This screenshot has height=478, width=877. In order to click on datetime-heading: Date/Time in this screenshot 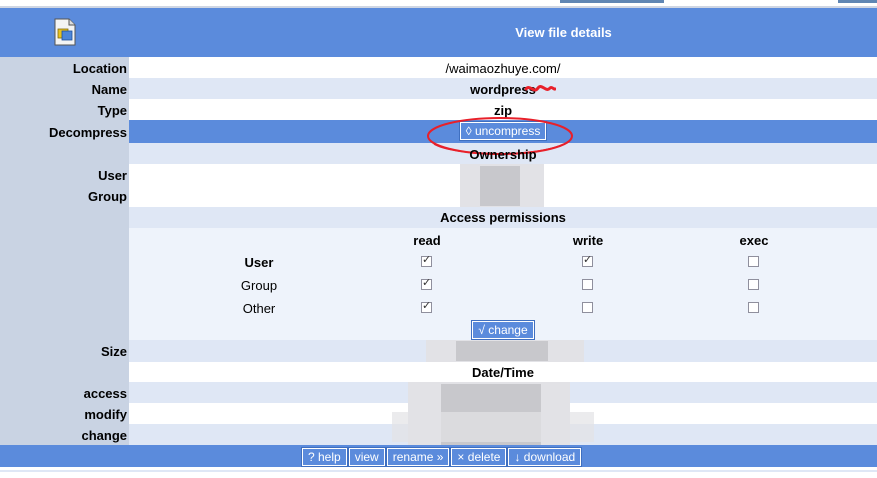, I will do `click(503, 372)`.